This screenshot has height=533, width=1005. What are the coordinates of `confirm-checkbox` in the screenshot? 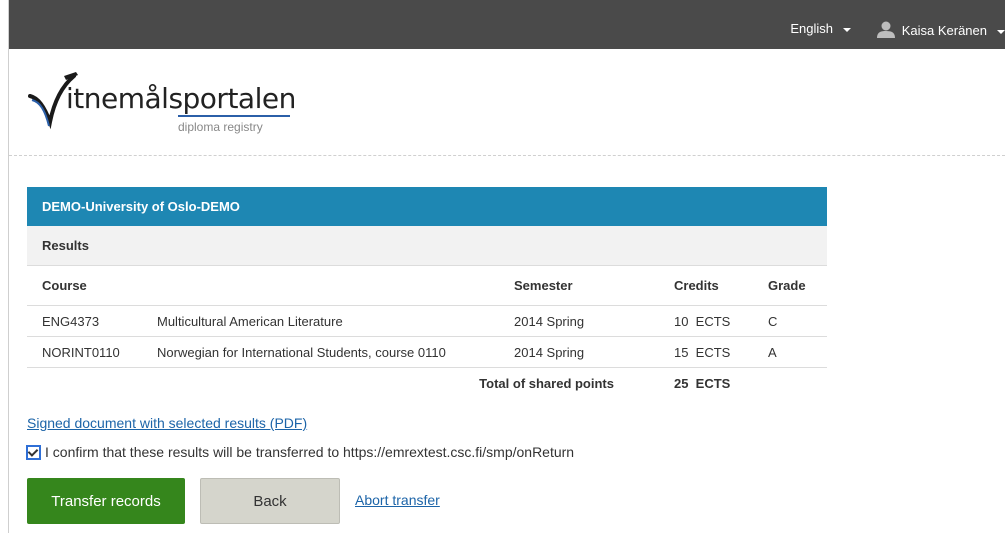 It's located at (33, 452).